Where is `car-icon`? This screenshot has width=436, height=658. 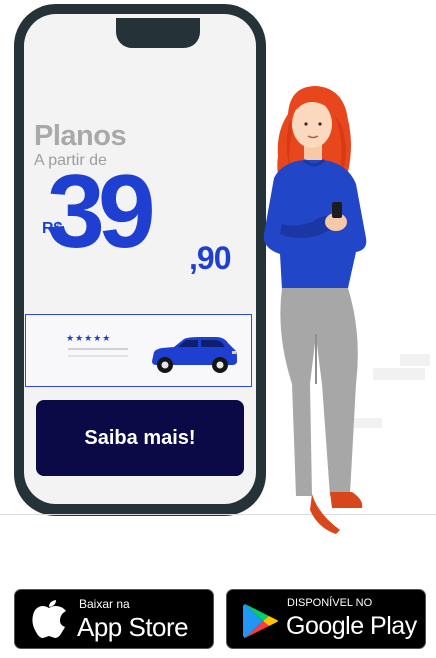 car-icon is located at coordinates (194, 355).